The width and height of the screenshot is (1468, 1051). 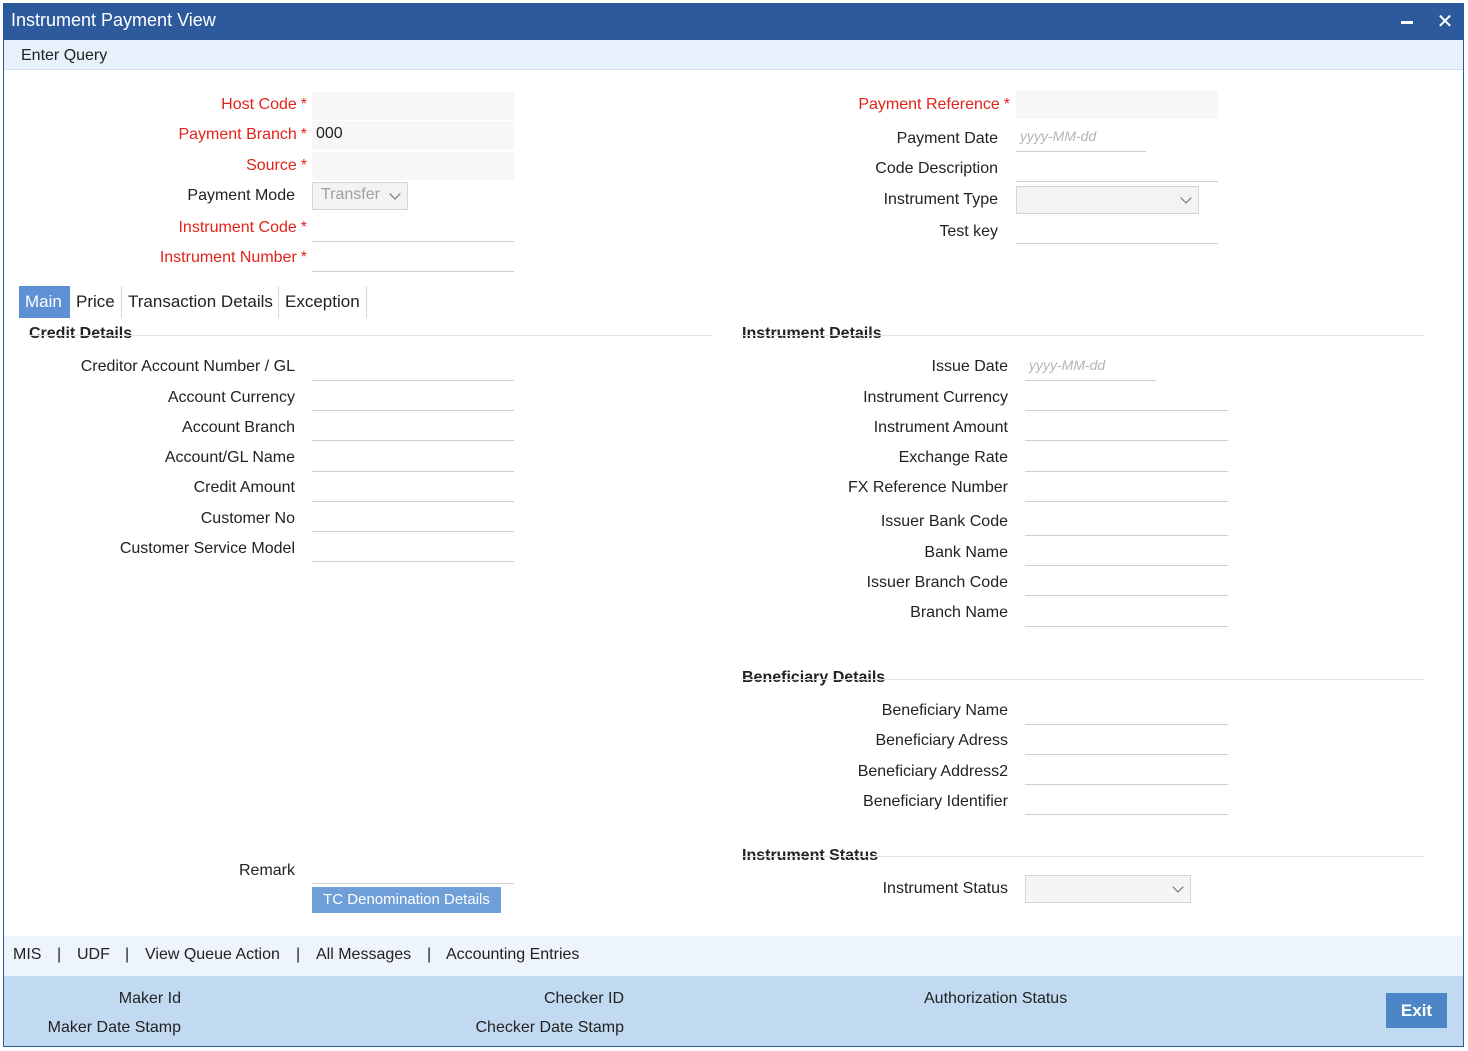 I want to click on beneficiary-address-label: Beneficiary Adress, so click(x=941, y=740).